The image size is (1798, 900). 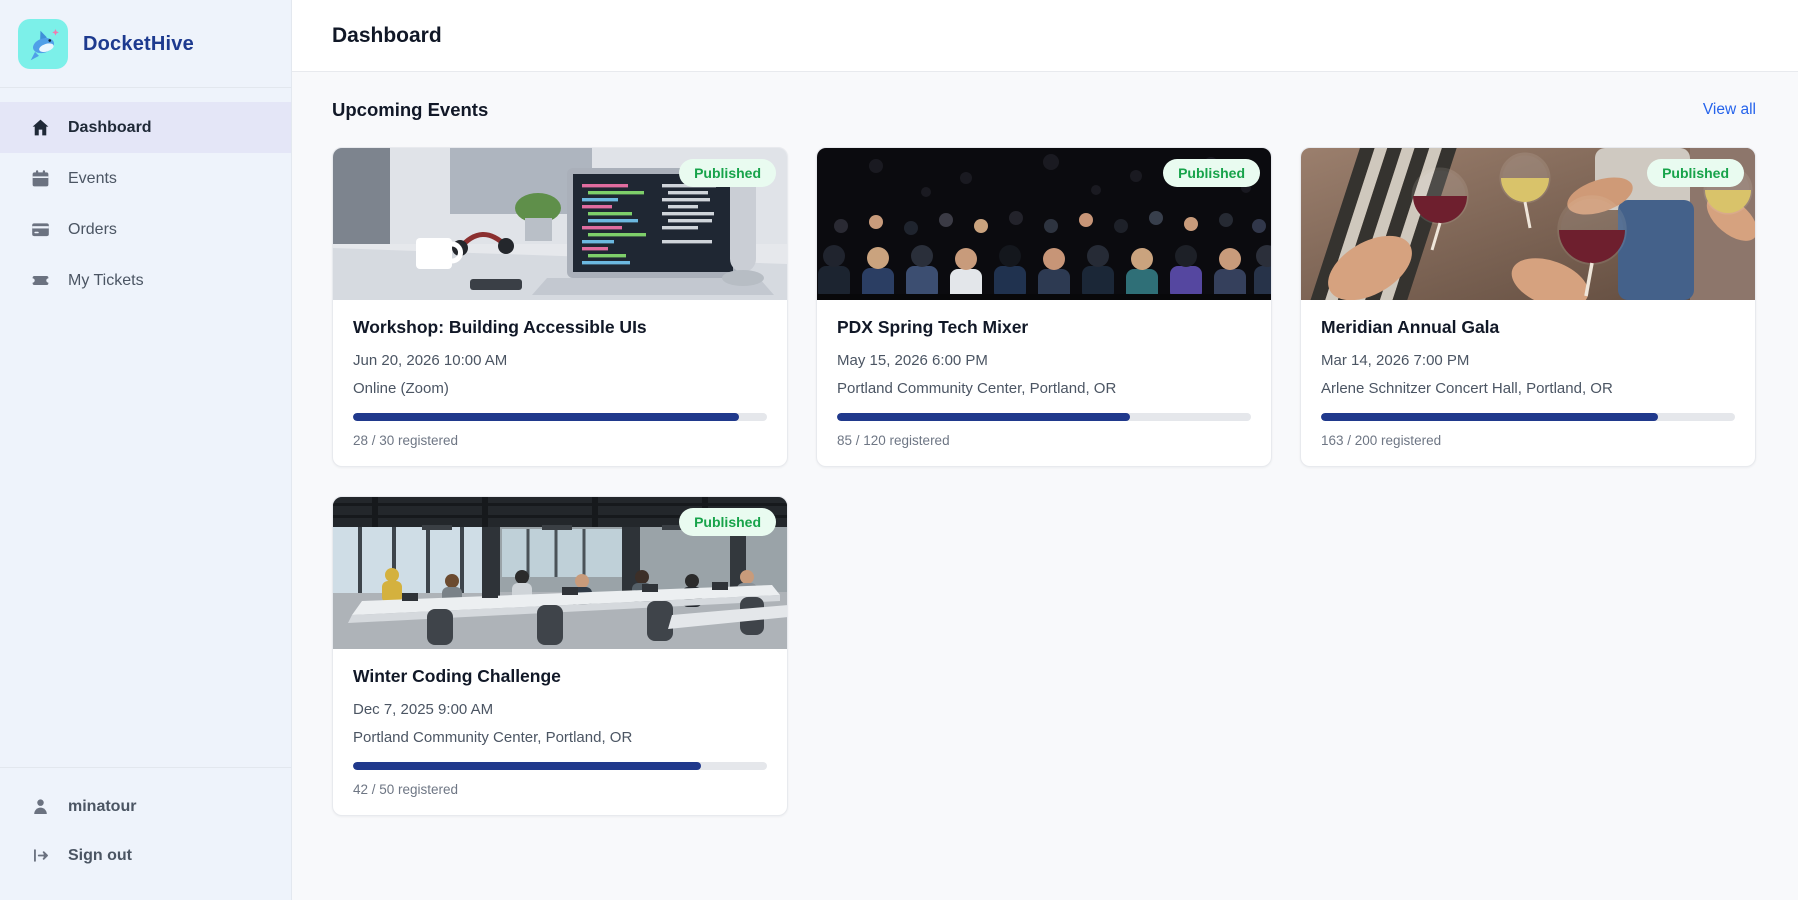 What do you see at coordinates (41, 855) in the screenshot?
I see `sign-out-icon` at bounding box center [41, 855].